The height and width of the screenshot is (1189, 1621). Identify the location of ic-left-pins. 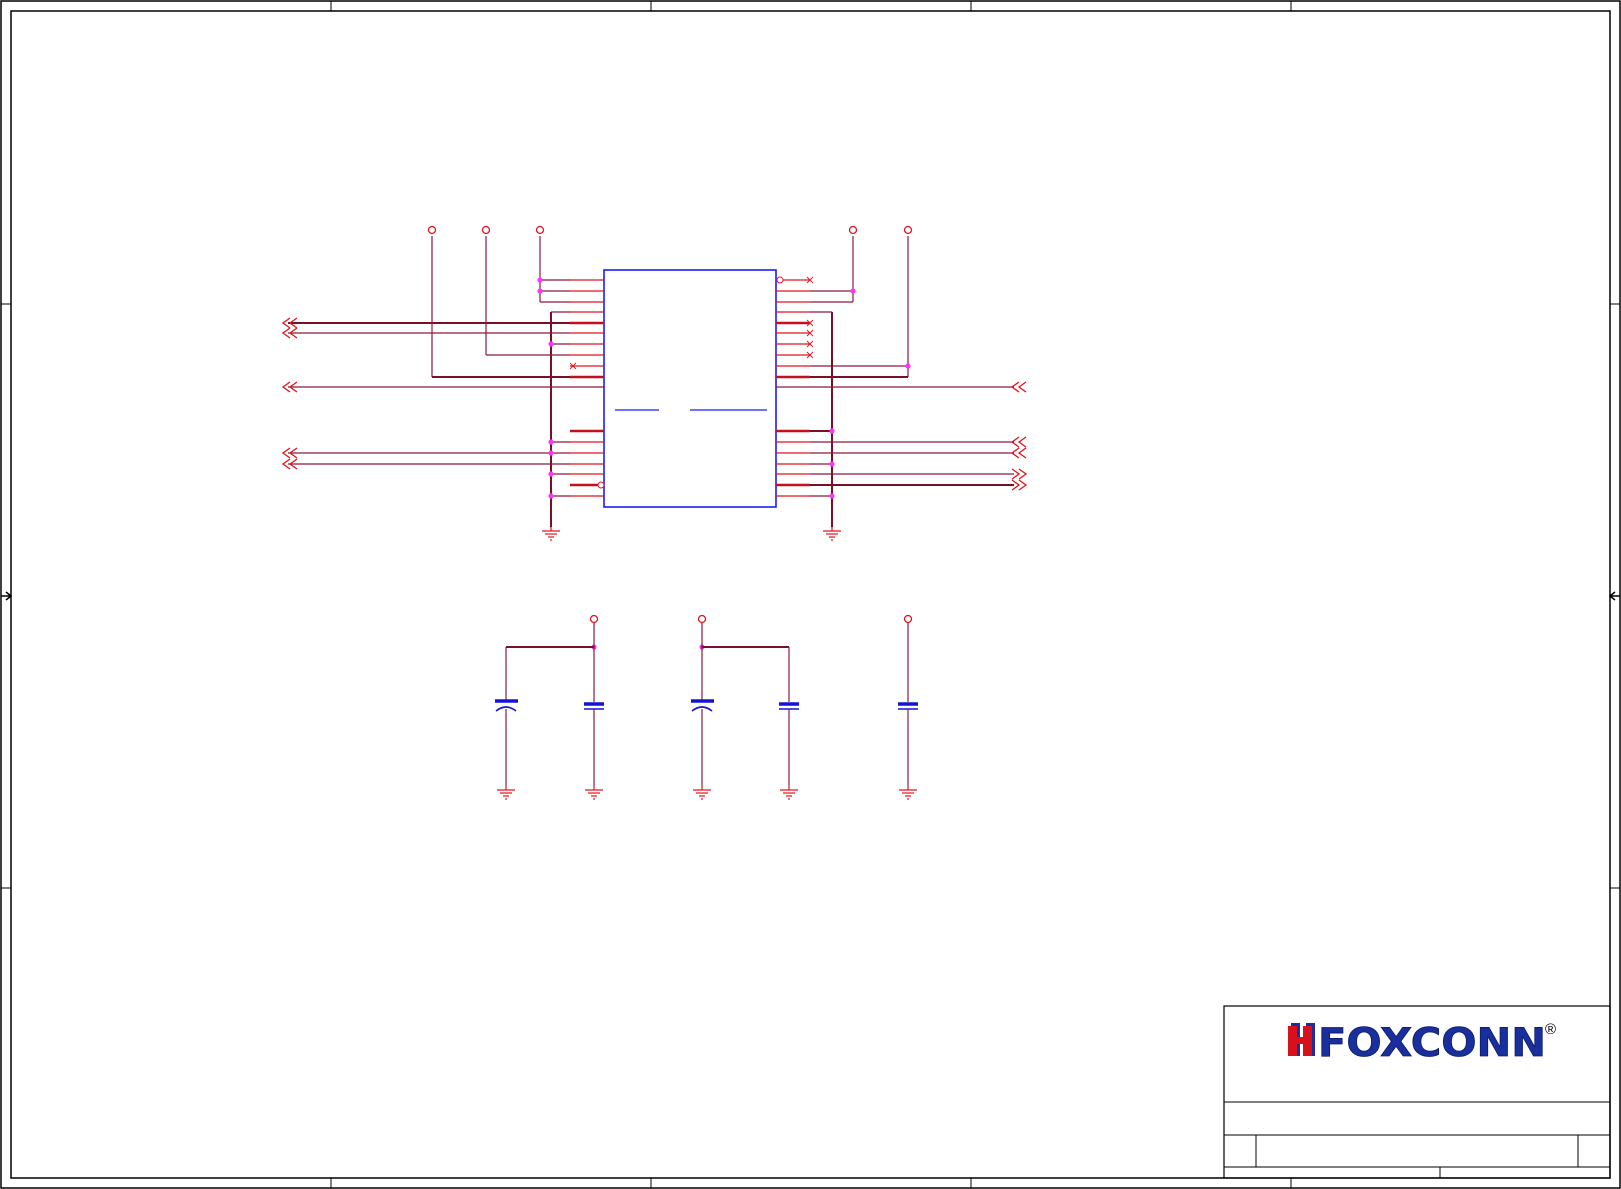
(587, 388).